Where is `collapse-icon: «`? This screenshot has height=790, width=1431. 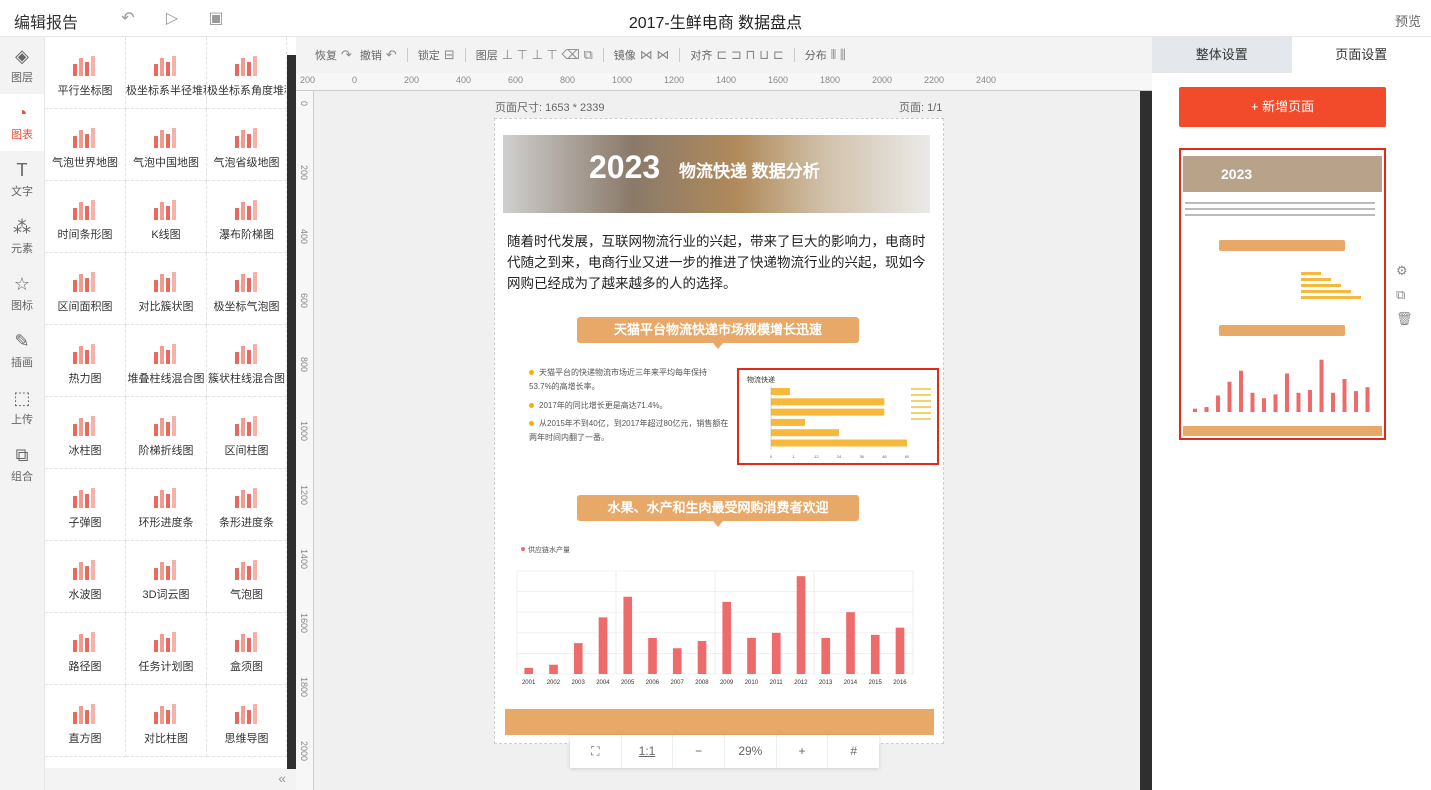
collapse-icon: « is located at coordinates (282, 778).